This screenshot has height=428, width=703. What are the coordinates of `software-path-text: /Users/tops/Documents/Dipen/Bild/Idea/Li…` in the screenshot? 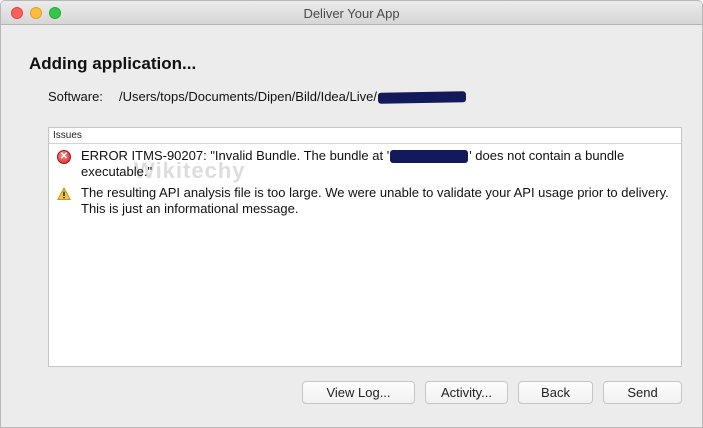 It's located at (248, 96).